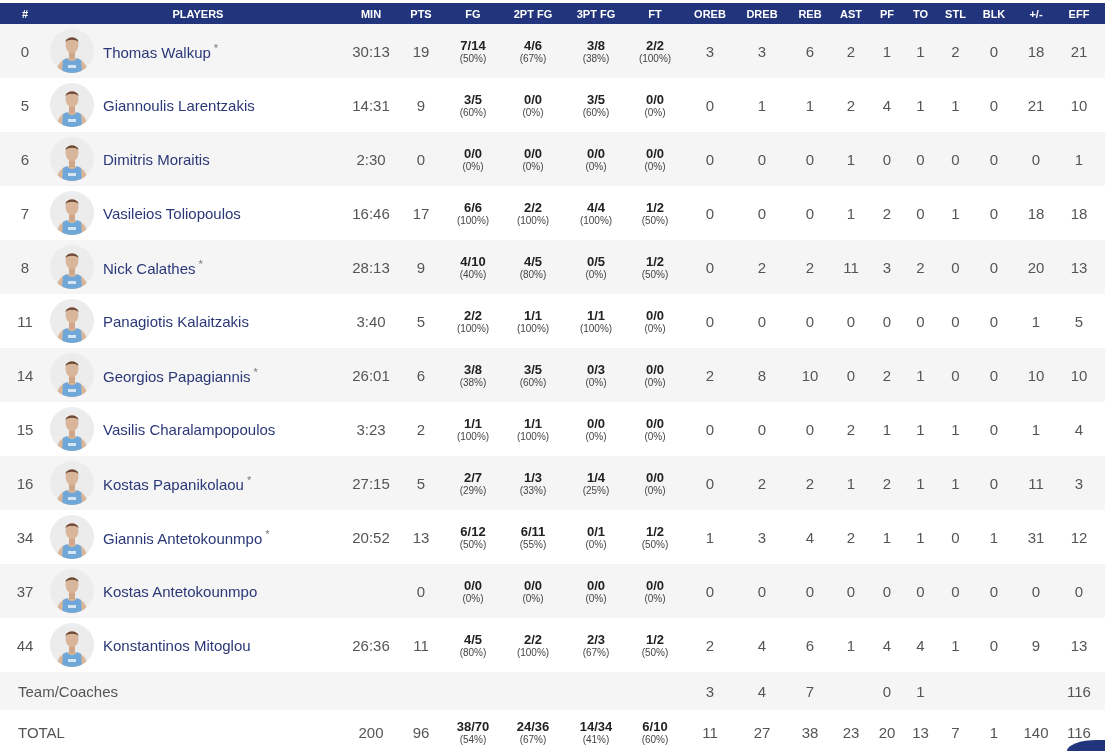 This screenshot has height=751, width=1105. I want to click on table-cell: 96, so click(421, 732).